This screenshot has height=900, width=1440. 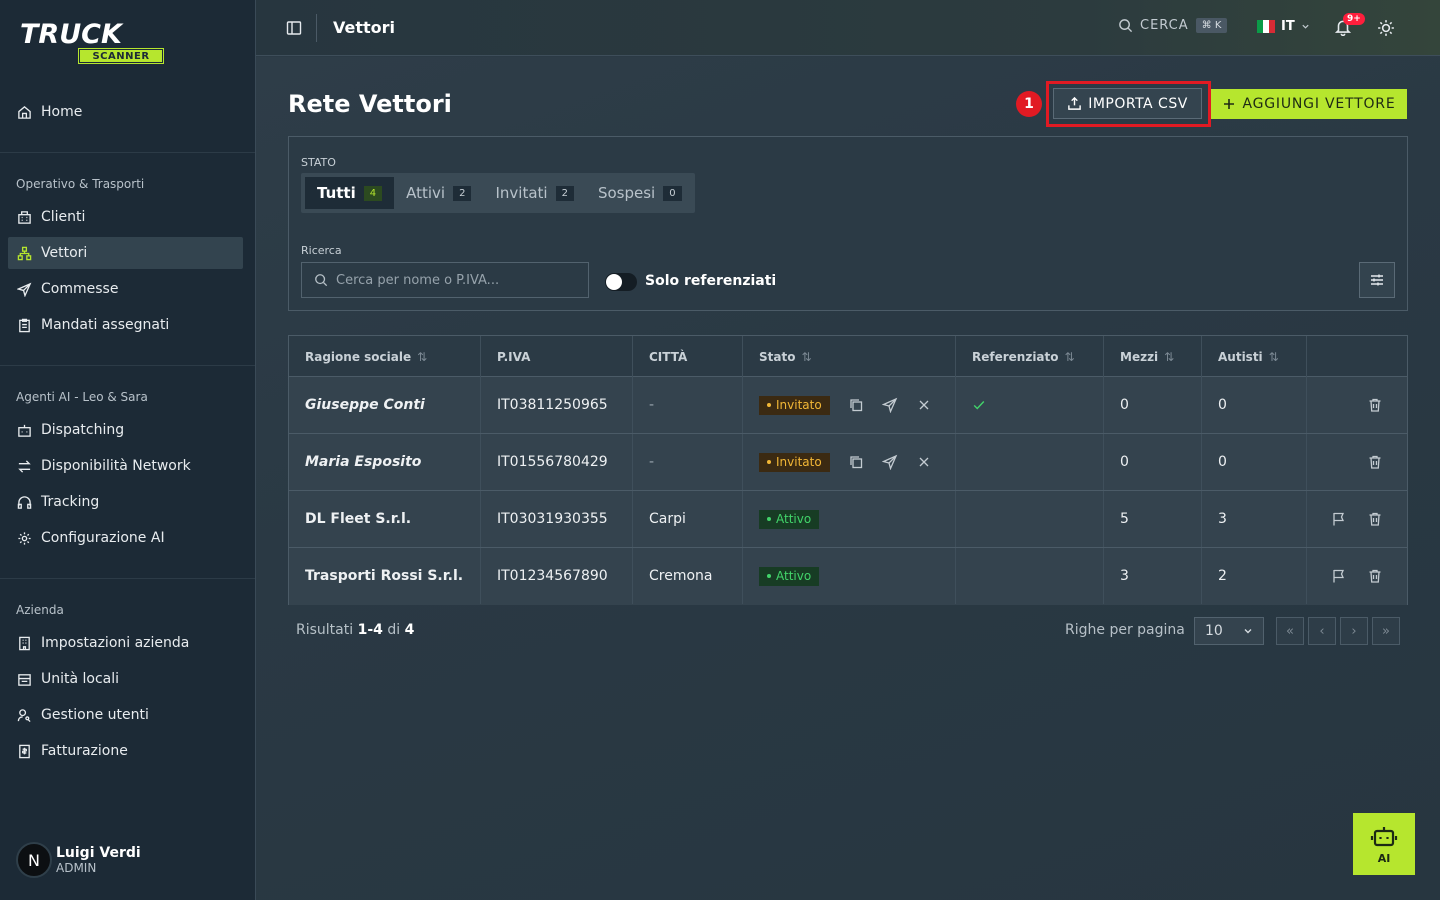 I want to click on carrier-vehicles: 0, so click(x=1153, y=462).